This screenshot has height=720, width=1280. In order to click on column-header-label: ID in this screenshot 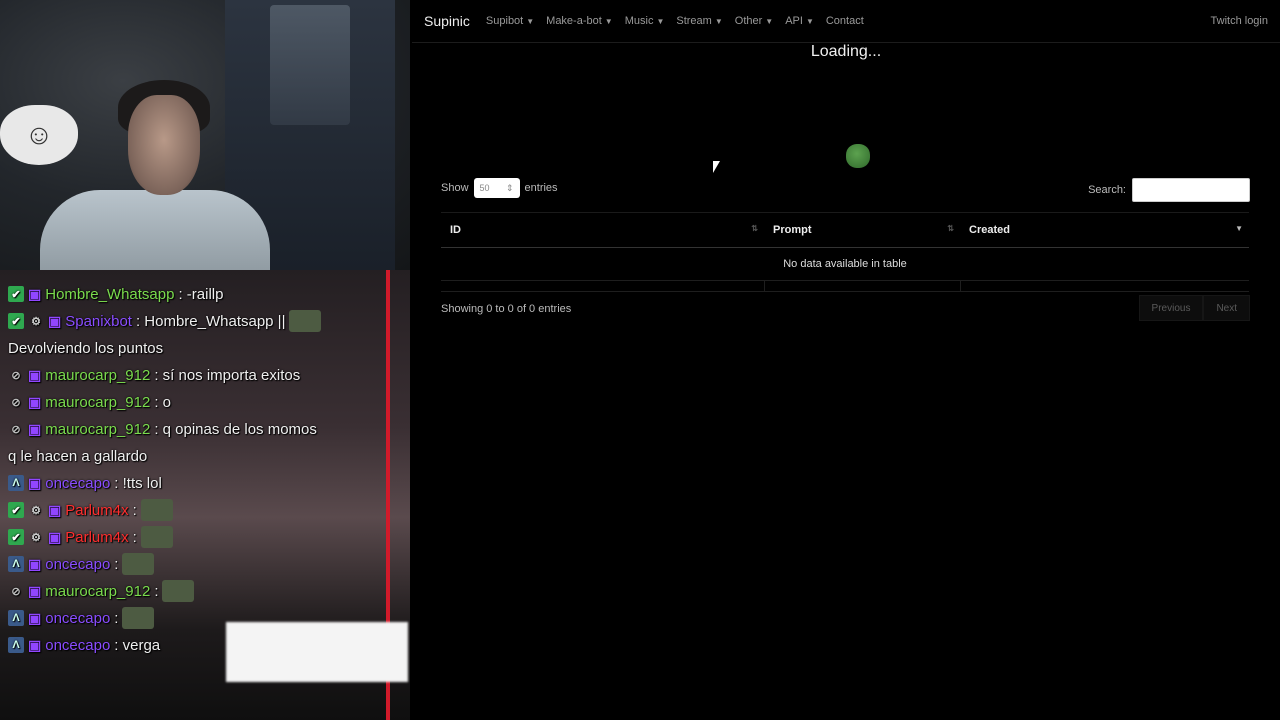, I will do `click(455, 230)`.